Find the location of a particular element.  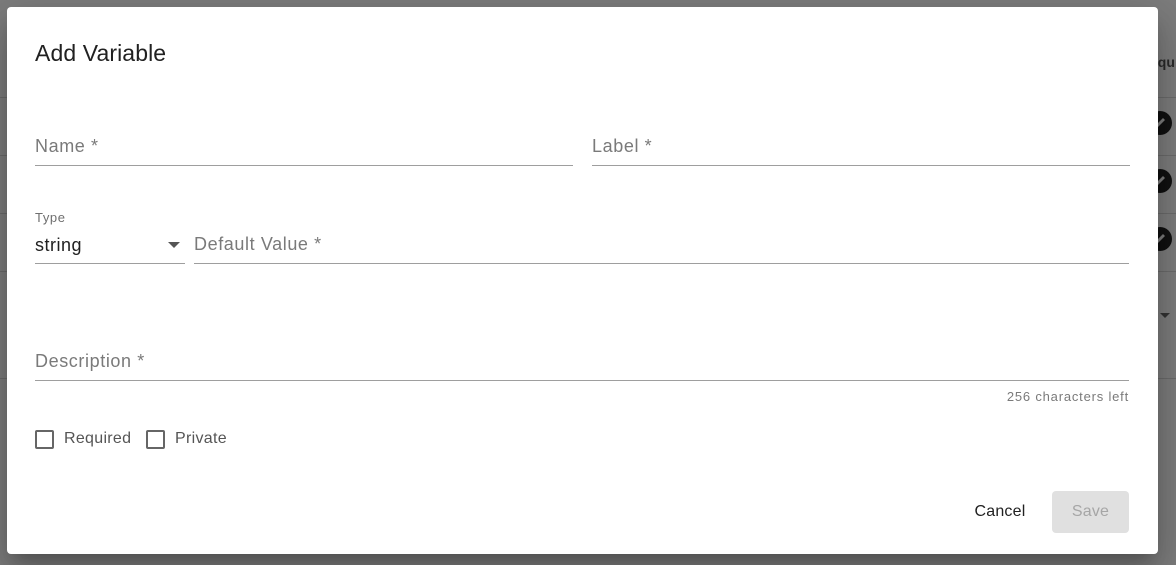

required-checkbox-label: Required is located at coordinates (97, 439).